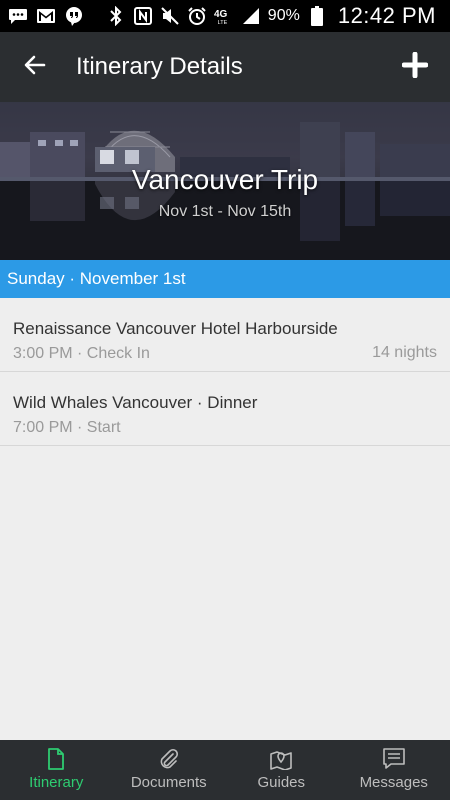 This screenshot has height=800, width=450. Describe the element at coordinates (386, 15) in the screenshot. I see `clock: 12:42 PM` at that location.